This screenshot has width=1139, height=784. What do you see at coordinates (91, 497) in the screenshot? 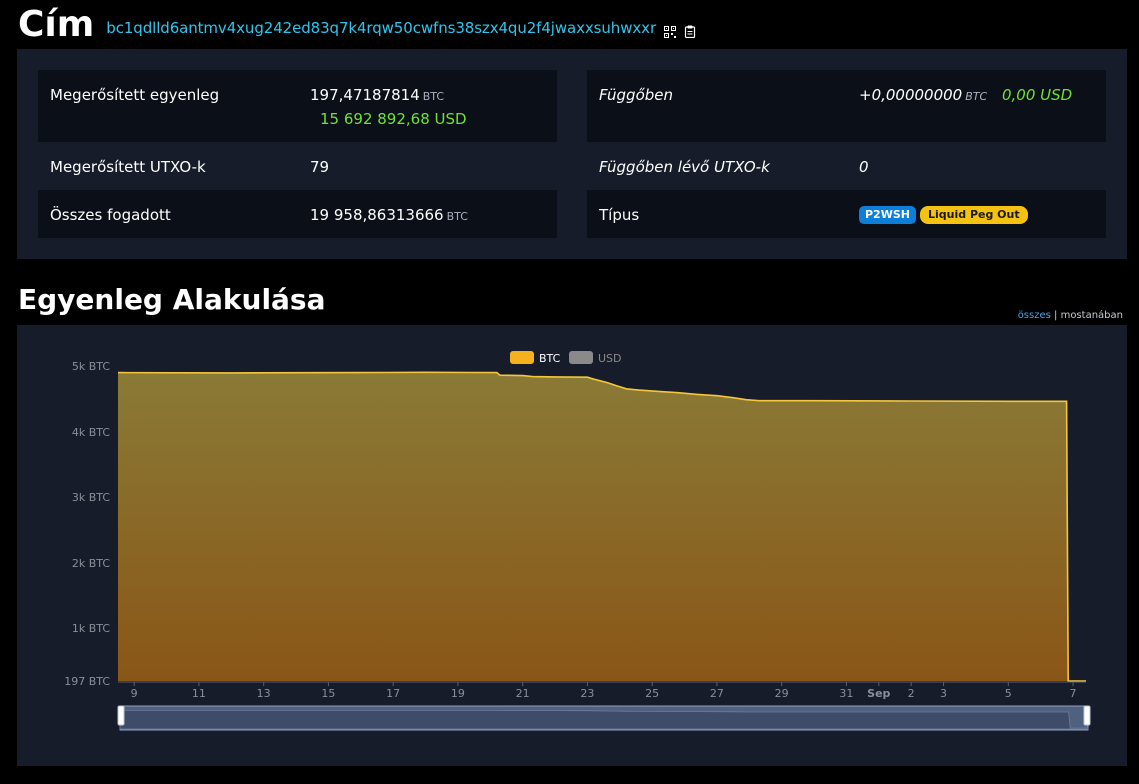
I see `y-tick-label: 3k BTC` at bounding box center [91, 497].